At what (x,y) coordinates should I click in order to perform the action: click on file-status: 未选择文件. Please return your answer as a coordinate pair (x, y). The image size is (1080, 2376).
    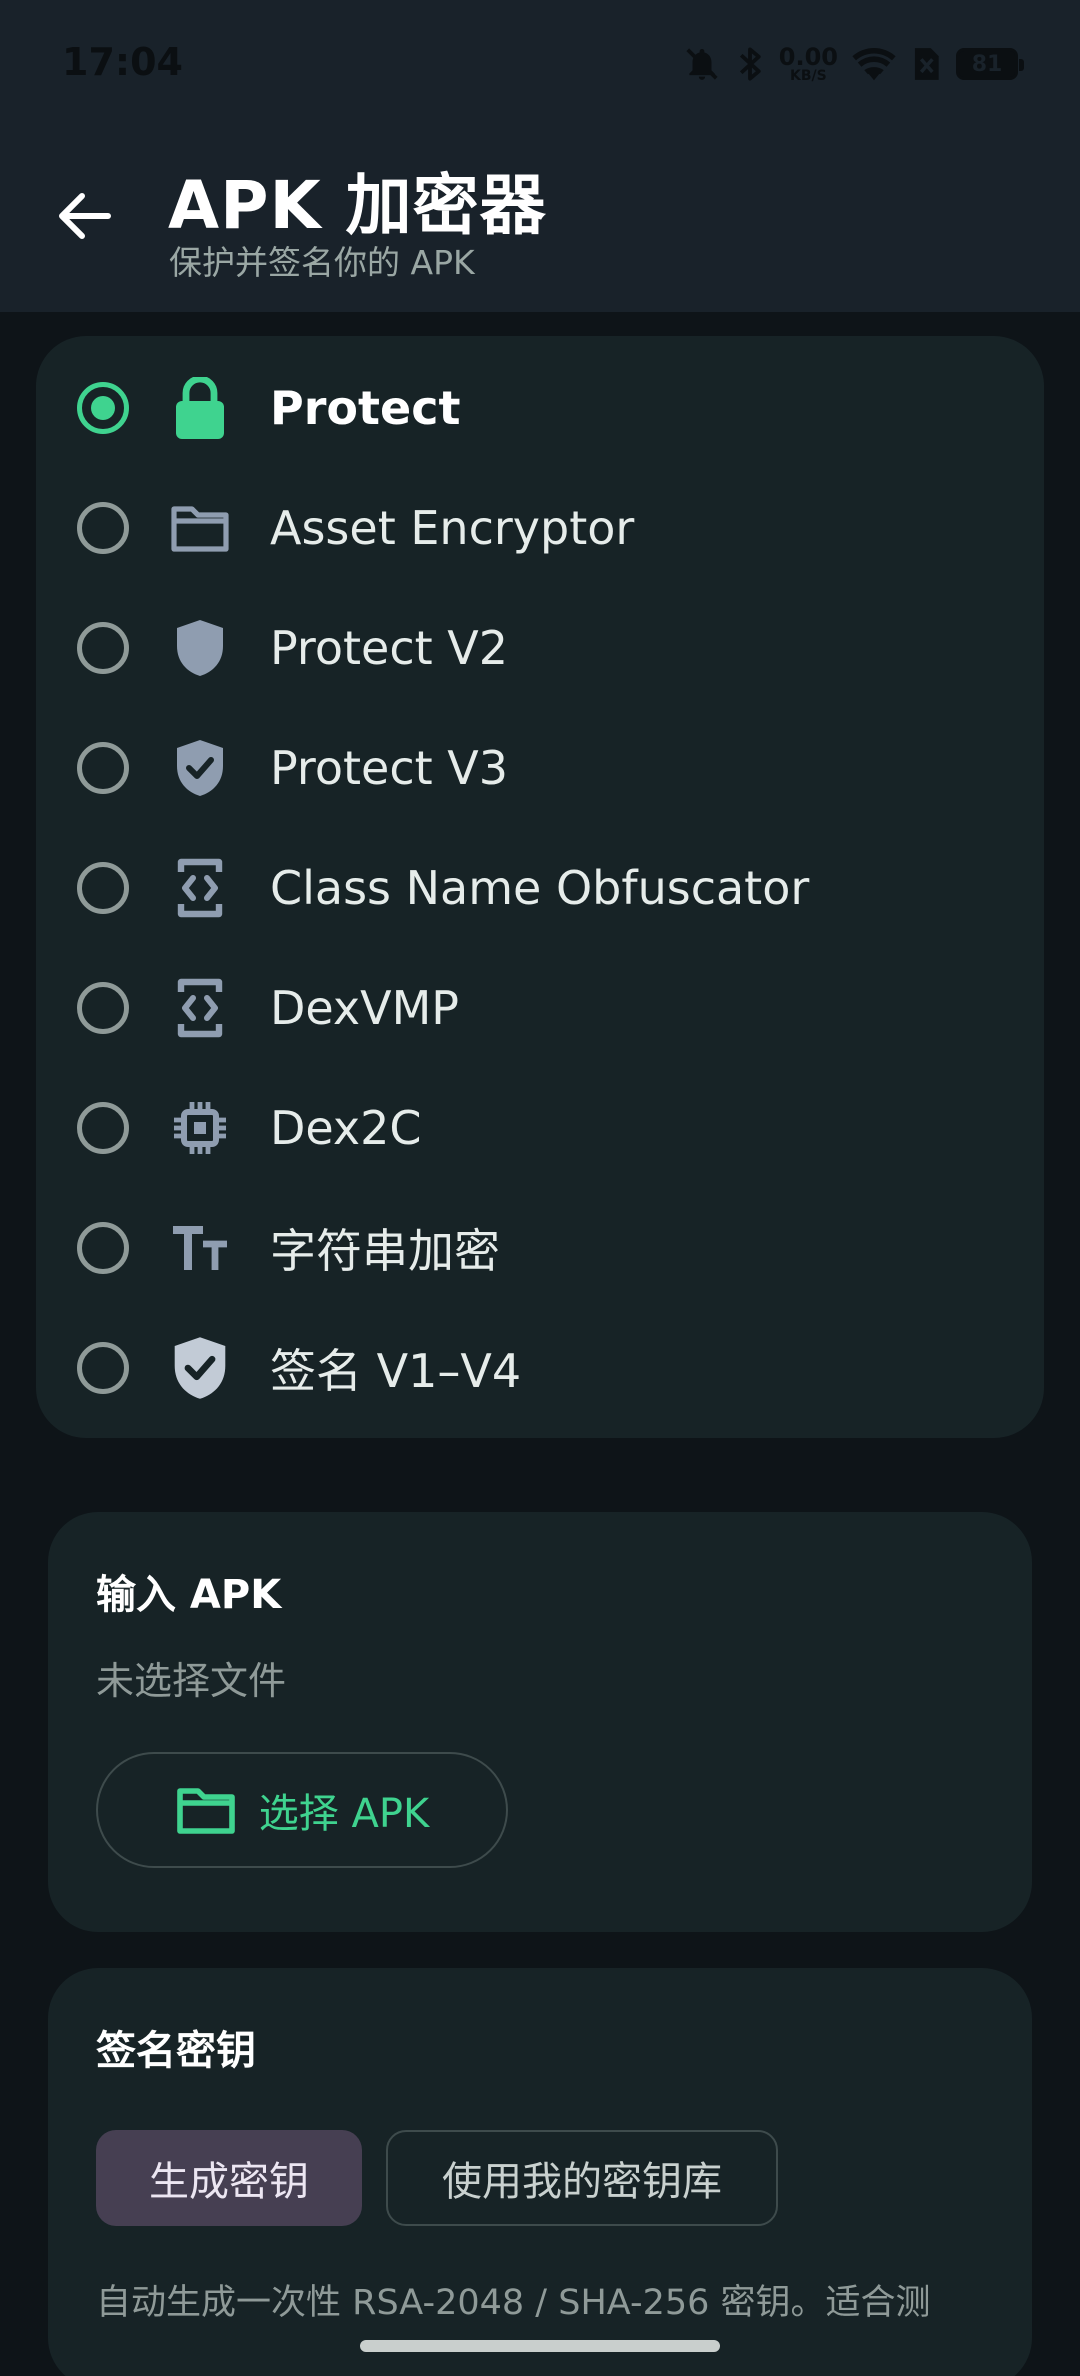
    Looking at the image, I should click on (191, 1681).